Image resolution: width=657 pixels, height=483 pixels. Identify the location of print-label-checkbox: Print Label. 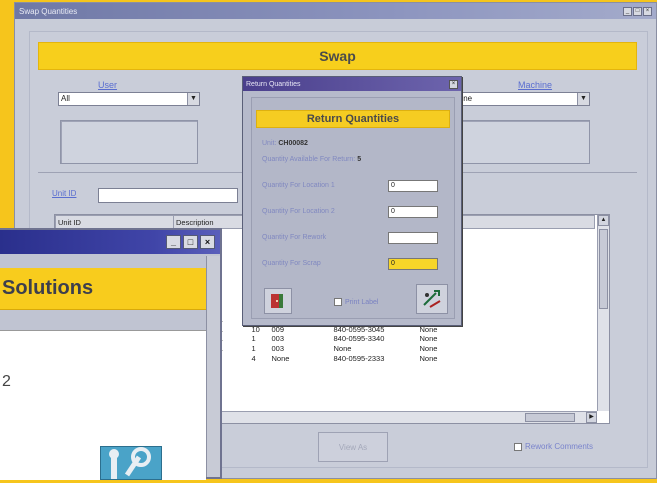
(356, 302).